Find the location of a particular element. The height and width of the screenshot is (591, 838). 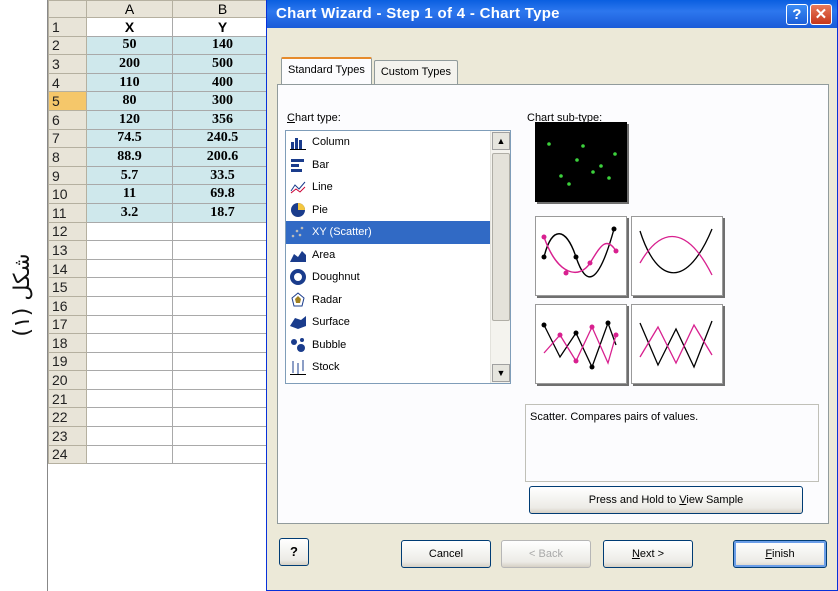

cell-b: 33.5 is located at coordinates (222, 175).